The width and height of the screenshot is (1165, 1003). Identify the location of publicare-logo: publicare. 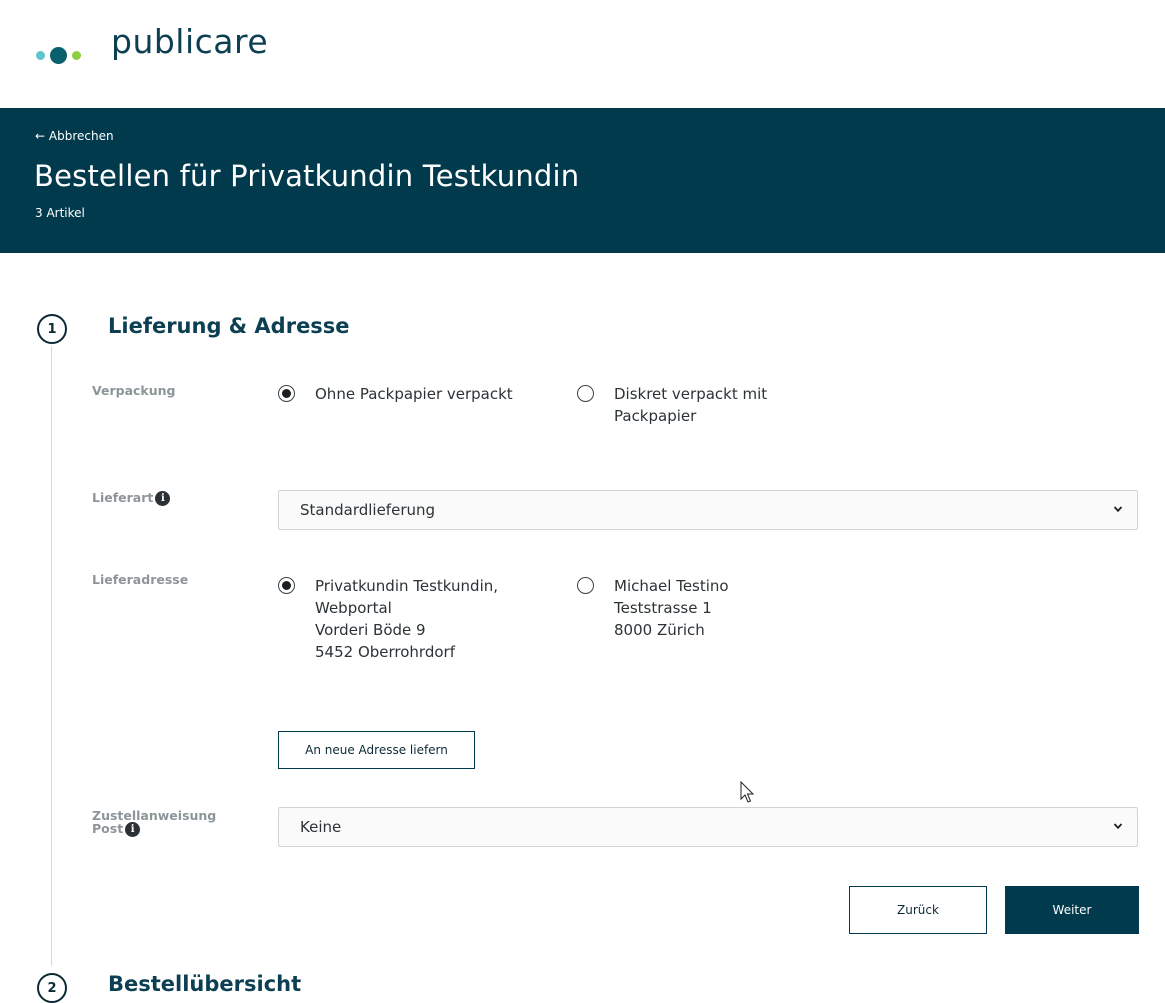
(152, 46).